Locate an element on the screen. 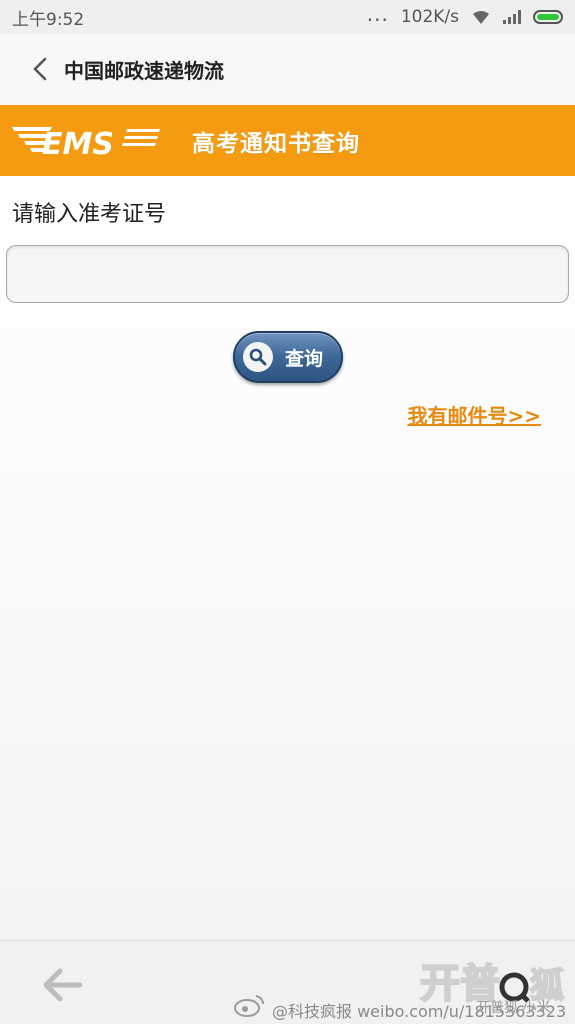 This screenshot has width=575, height=1024. nav-bar: 中国邮政速递物流 is located at coordinates (287, 69).